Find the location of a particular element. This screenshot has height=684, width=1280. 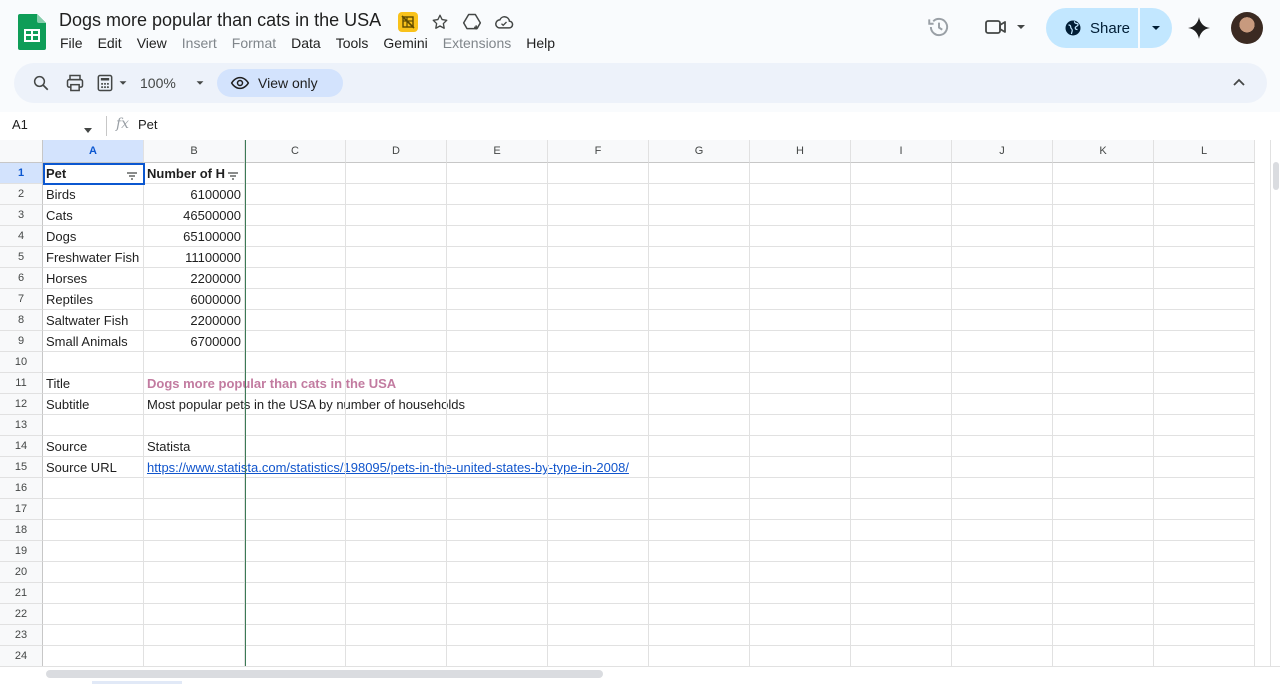

cell-i20 is located at coordinates (901, 572).